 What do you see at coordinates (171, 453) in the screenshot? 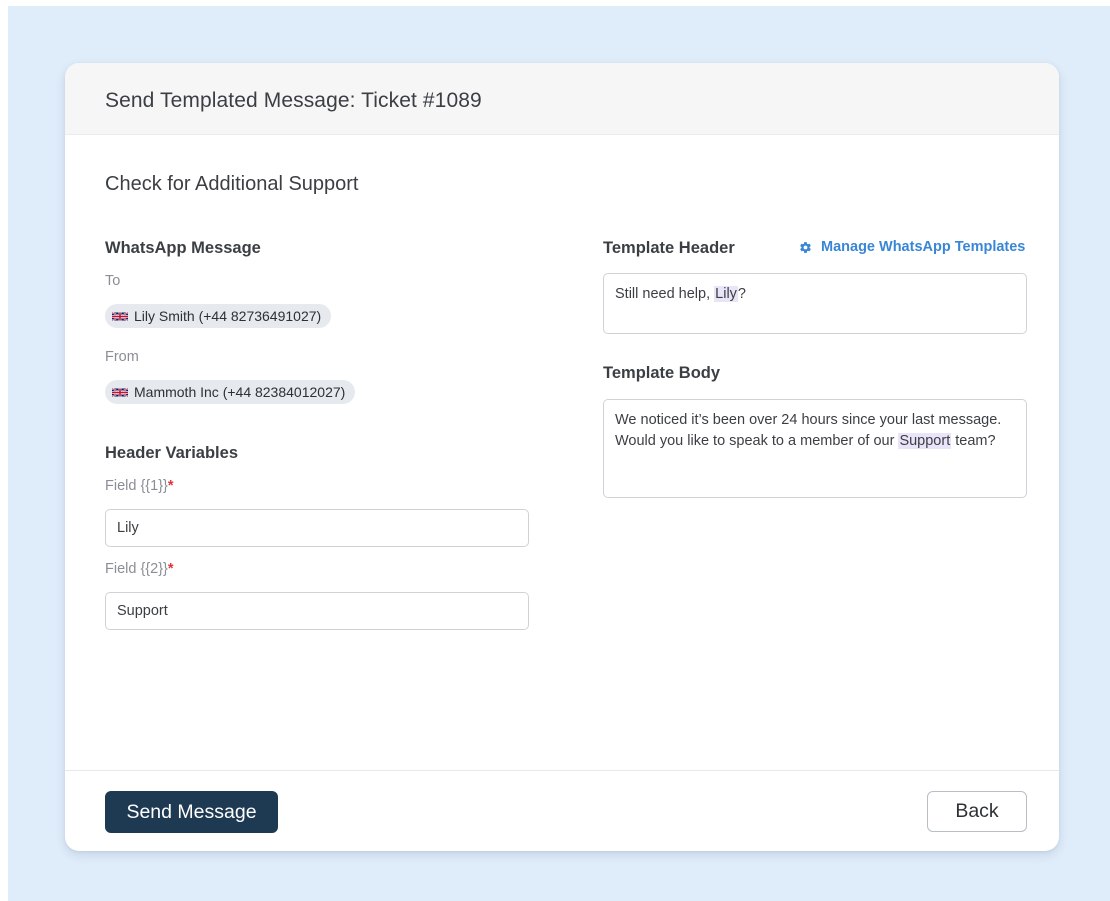
I see `header-variables-heading: Header Variables` at bounding box center [171, 453].